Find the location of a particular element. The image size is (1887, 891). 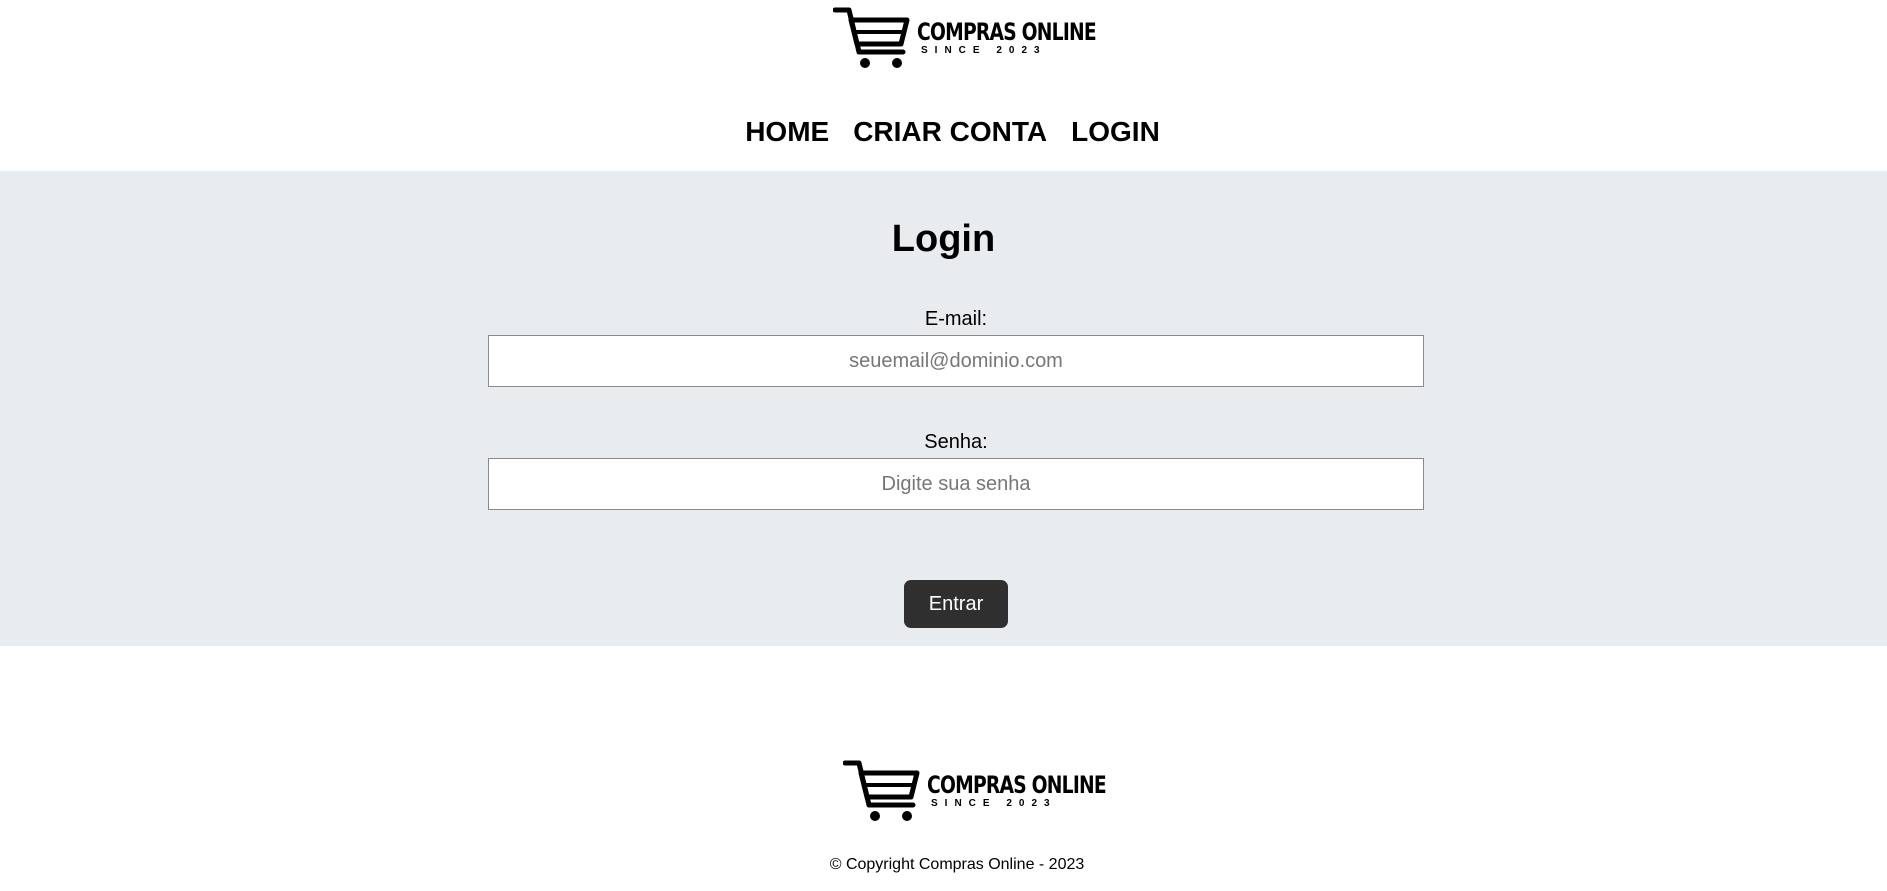

password-field is located at coordinates (956, 484).